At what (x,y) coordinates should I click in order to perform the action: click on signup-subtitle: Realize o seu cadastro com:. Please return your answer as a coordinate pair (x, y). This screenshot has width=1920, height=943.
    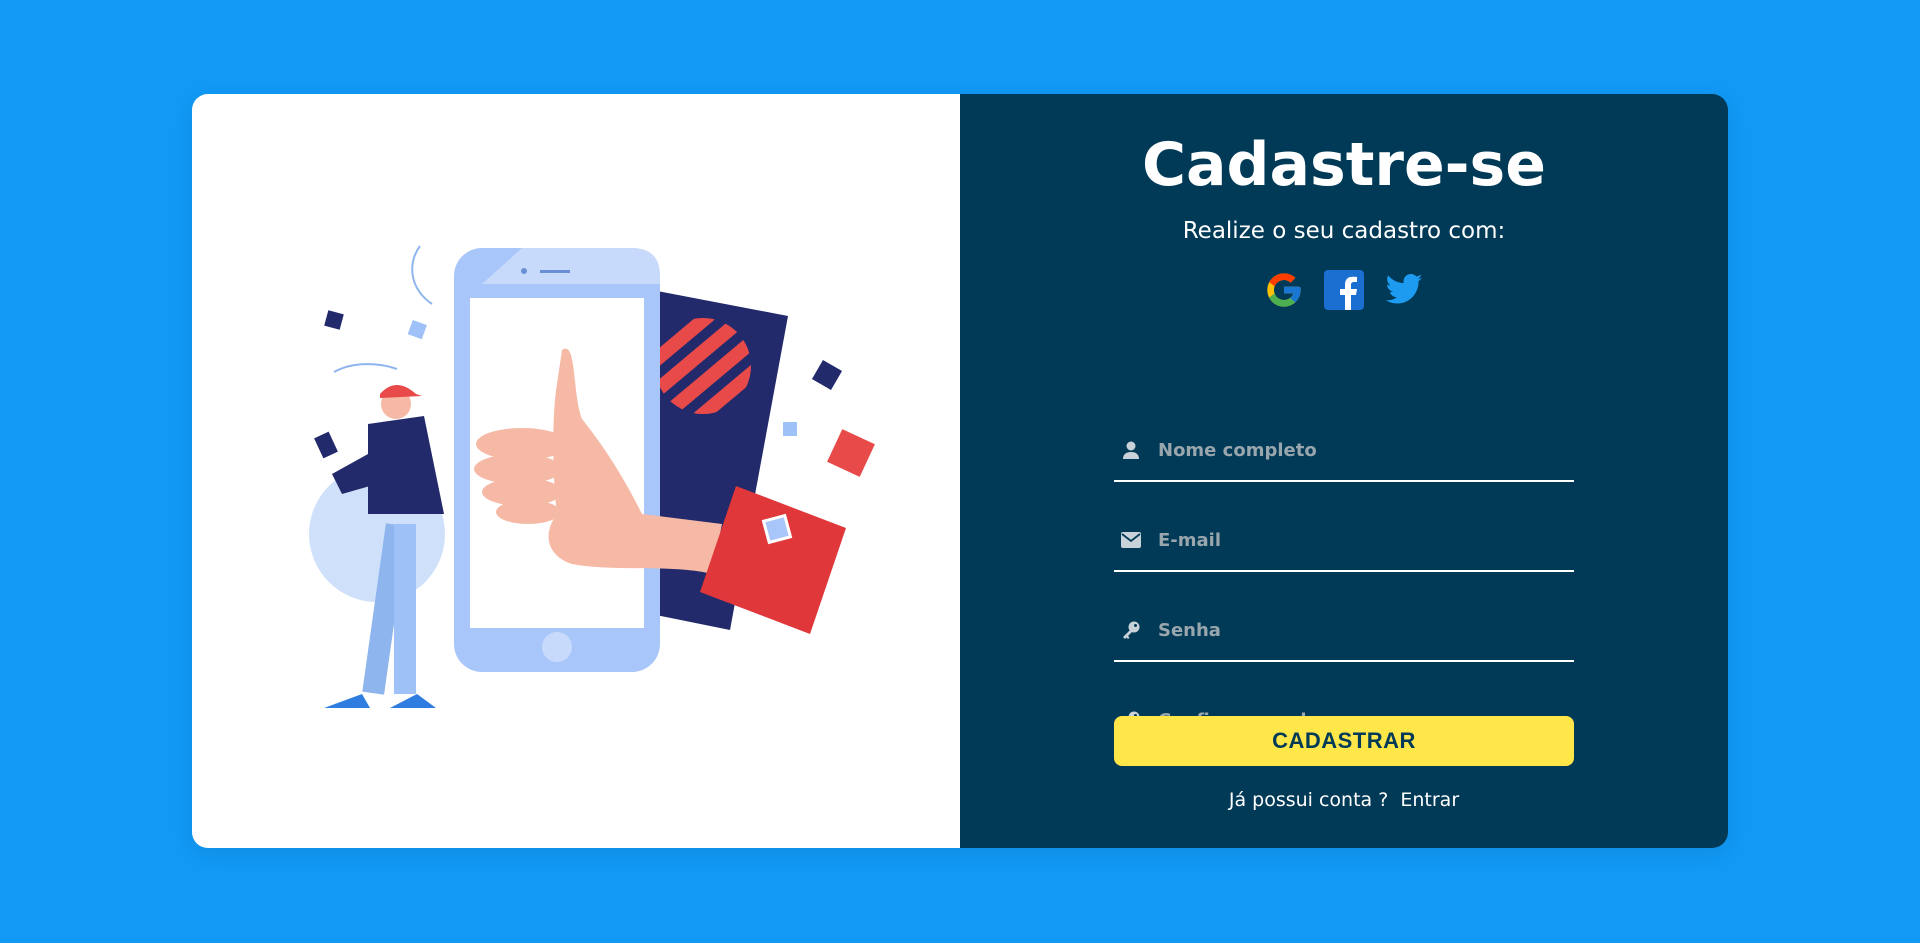
    Looking at the image, I should click on (1344, 231).